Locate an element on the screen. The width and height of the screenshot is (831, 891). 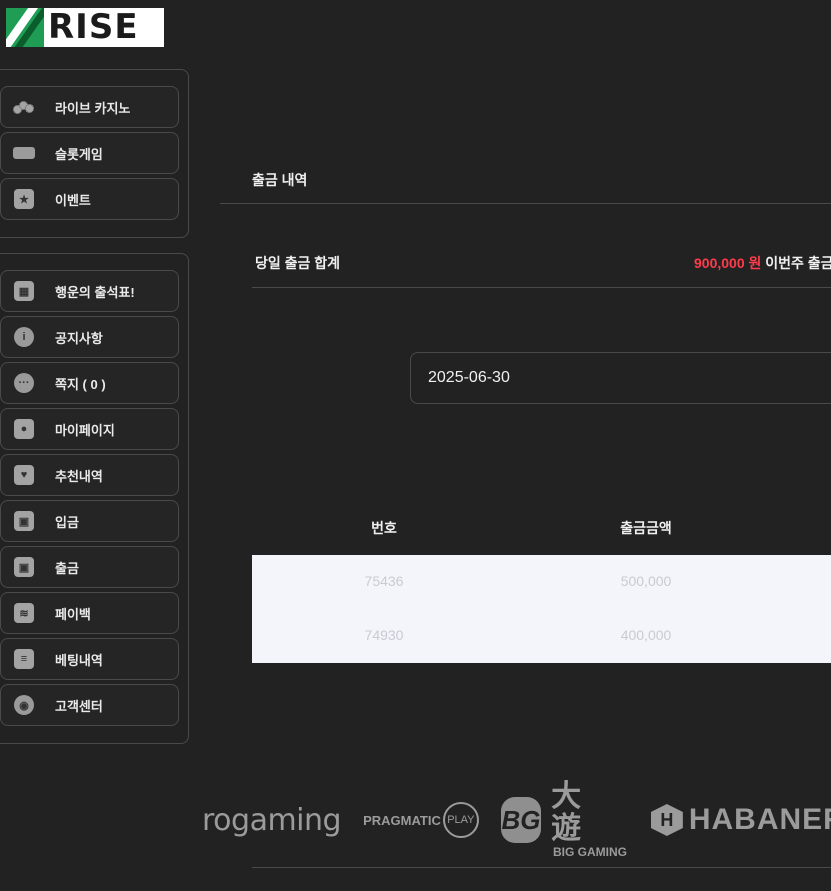
message-icon: ··· is located at coordinates (24, 383).